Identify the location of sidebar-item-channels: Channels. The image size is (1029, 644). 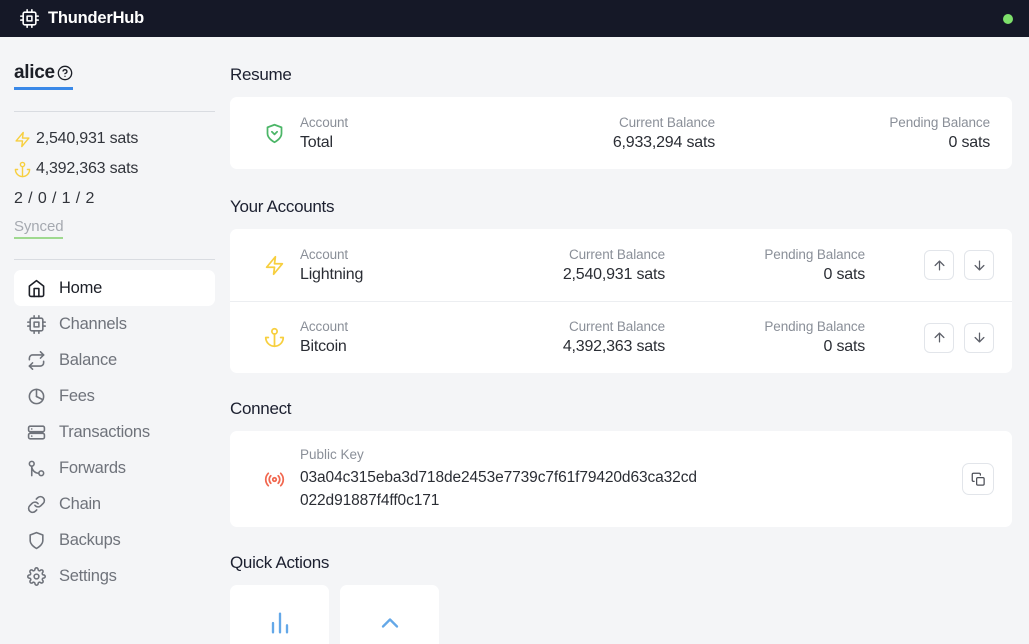
(114, 324).